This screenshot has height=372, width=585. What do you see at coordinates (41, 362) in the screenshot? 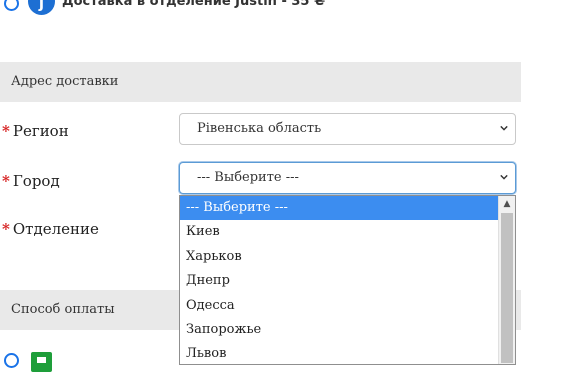
I see `payment-method-icon` at bounding box center [41, 362].